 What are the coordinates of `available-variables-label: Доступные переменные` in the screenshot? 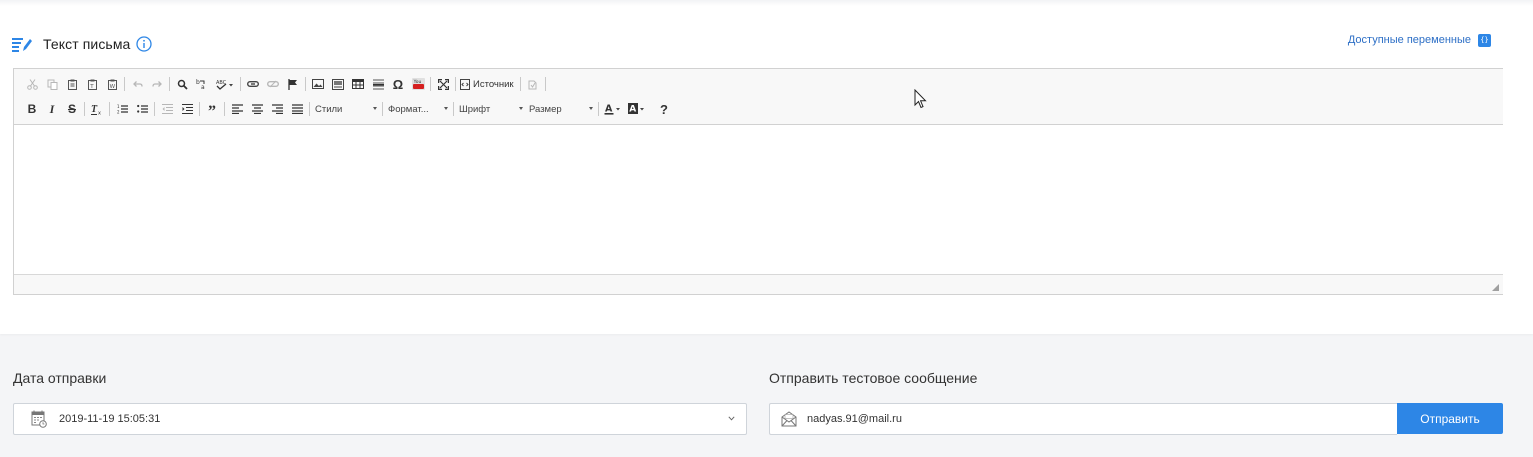 It's located at (1409, 40).